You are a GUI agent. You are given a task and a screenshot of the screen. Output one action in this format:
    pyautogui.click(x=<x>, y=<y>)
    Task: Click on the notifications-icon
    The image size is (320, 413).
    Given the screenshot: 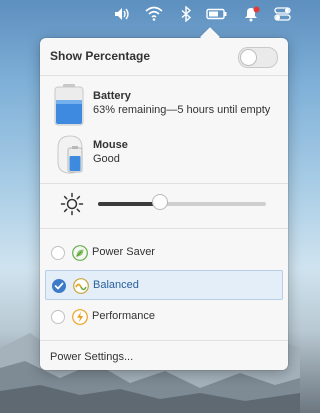 What is the action you would take?
    pyautogui.click(x=251, y=14)
    